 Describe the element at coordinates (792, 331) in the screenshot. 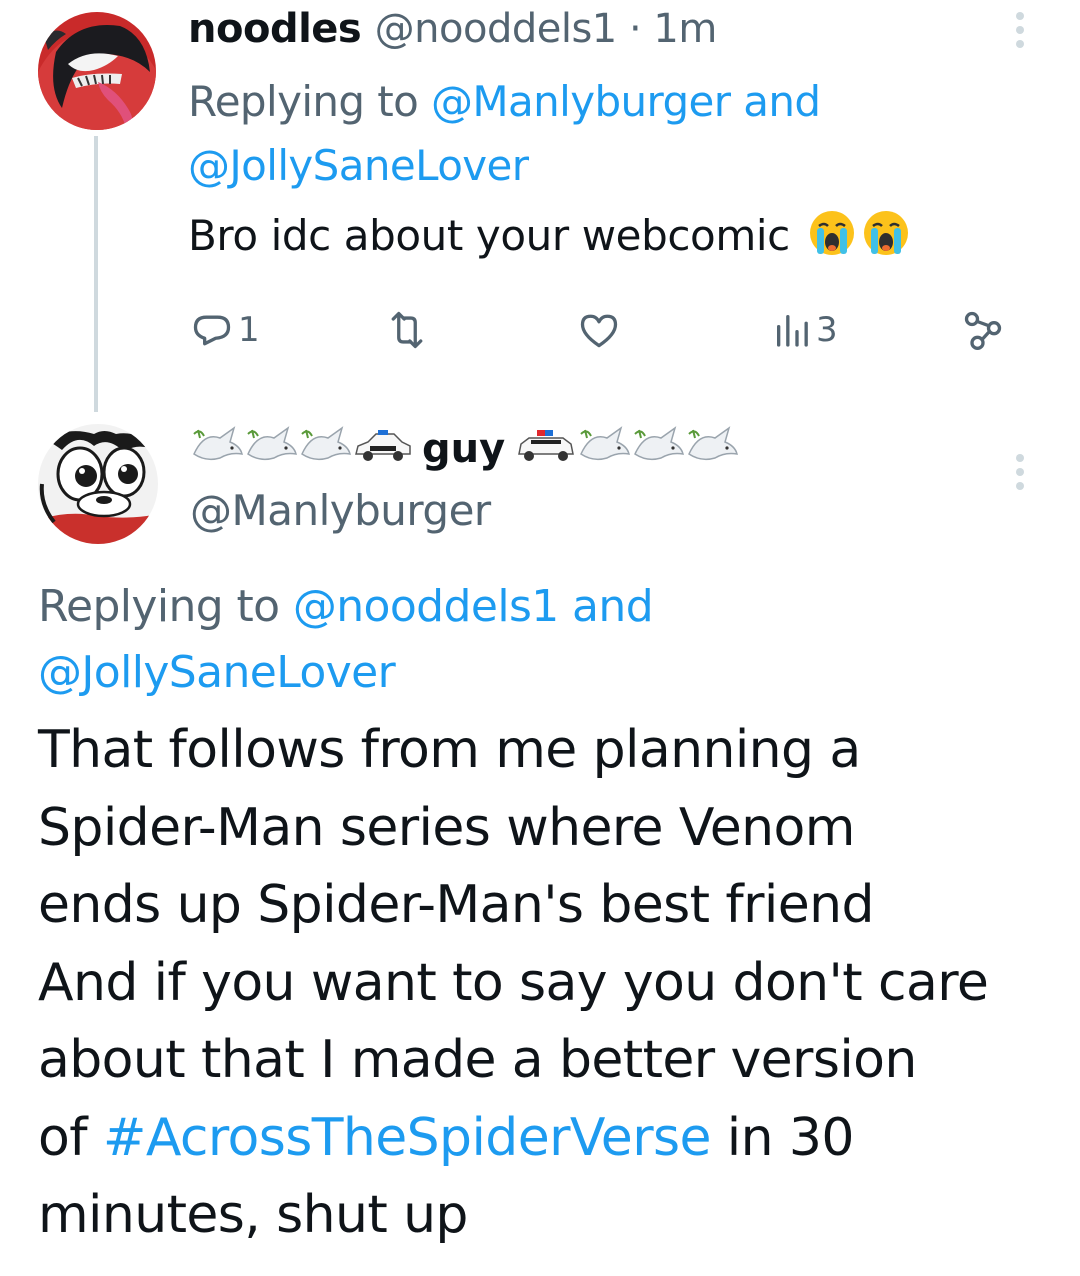

I see `analytics-icon` at that location.